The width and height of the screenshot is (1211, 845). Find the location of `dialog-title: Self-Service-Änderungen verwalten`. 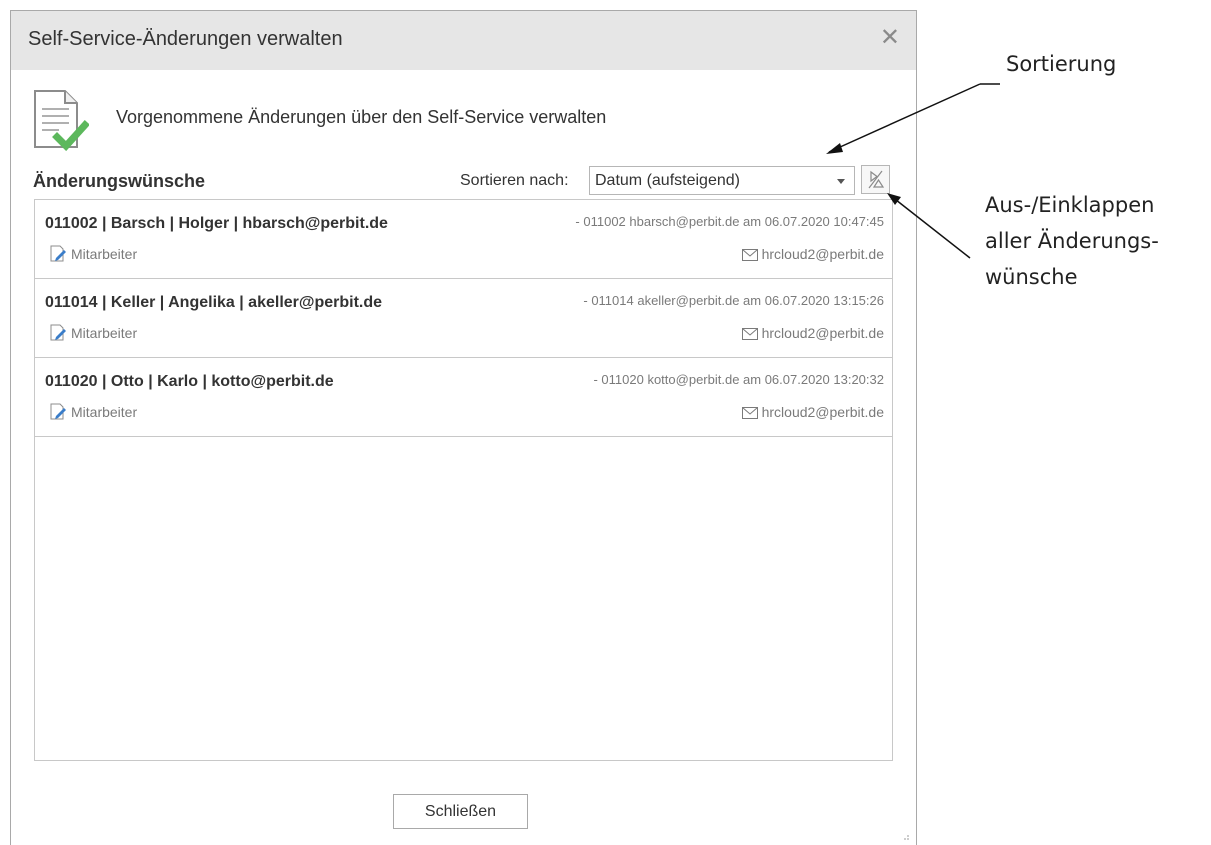

dialog-title: Self-Service-Änderungen verwalten is located at coordinates (185, 39).